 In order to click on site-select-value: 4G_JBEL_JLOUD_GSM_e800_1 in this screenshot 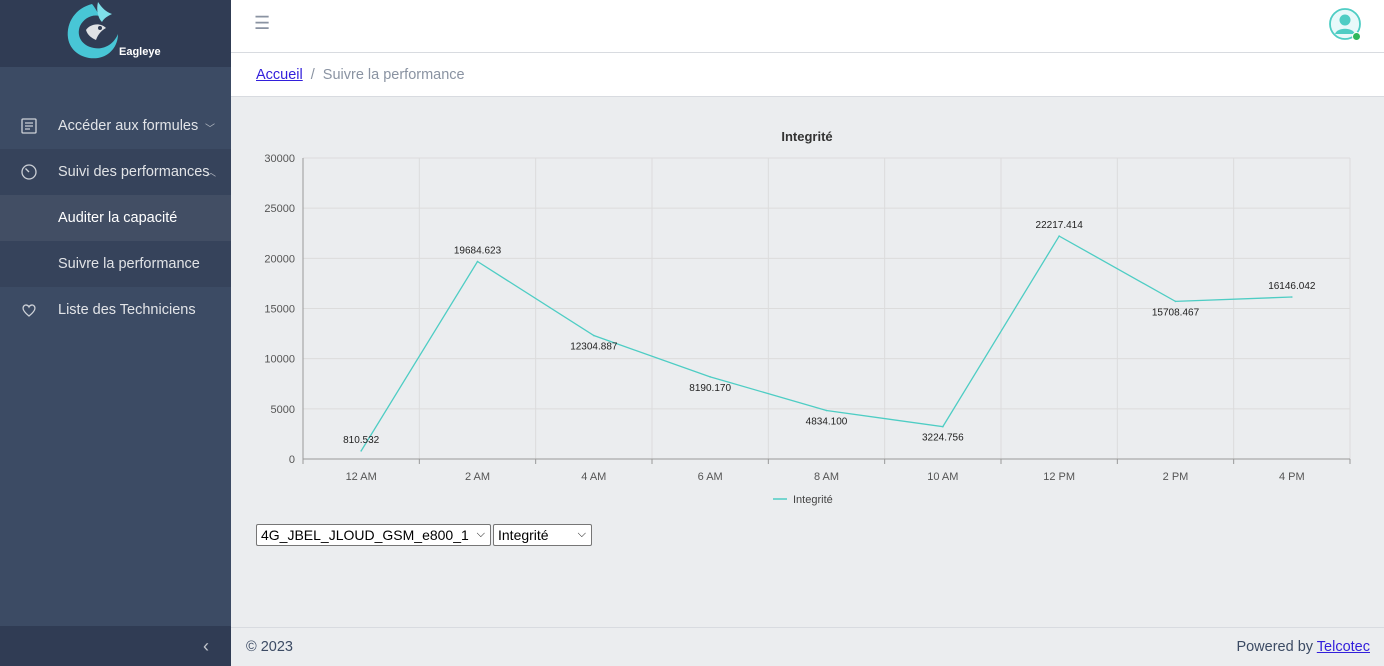, I will do `click(365, 535)`.